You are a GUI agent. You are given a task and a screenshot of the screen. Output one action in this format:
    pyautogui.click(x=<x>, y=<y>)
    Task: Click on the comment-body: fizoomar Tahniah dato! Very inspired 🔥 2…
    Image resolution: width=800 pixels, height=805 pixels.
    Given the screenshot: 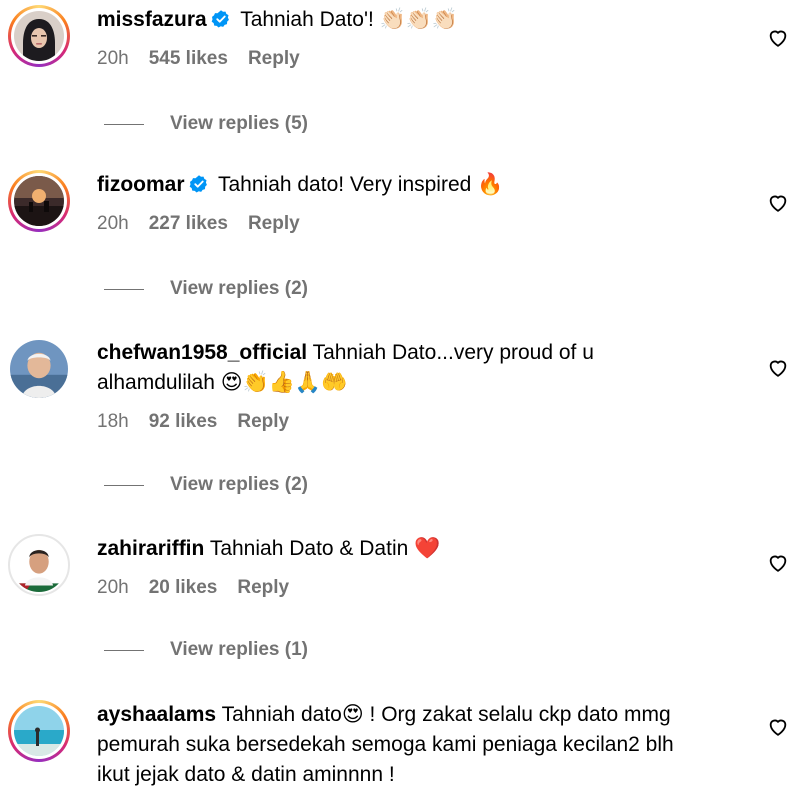 What is the action you would take?
    pyautogui.click(x=397, y=202)
    